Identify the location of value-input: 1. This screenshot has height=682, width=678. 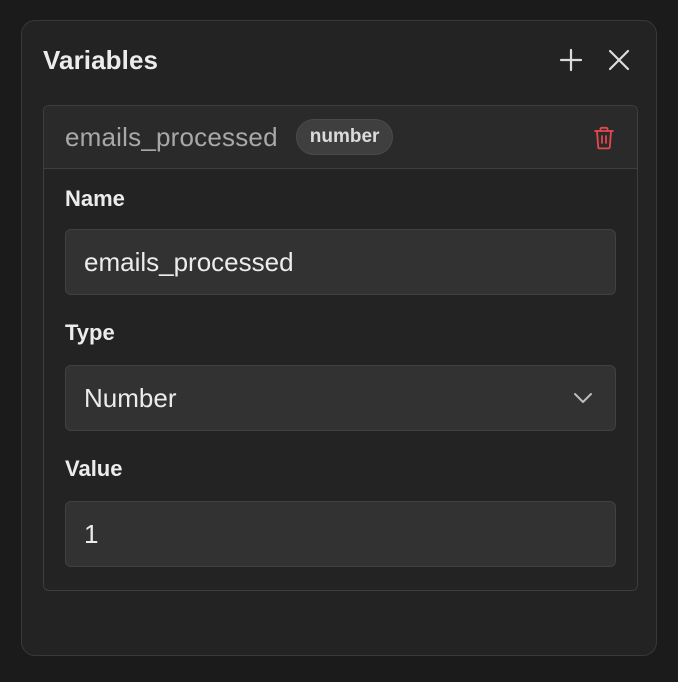
(340, 534).